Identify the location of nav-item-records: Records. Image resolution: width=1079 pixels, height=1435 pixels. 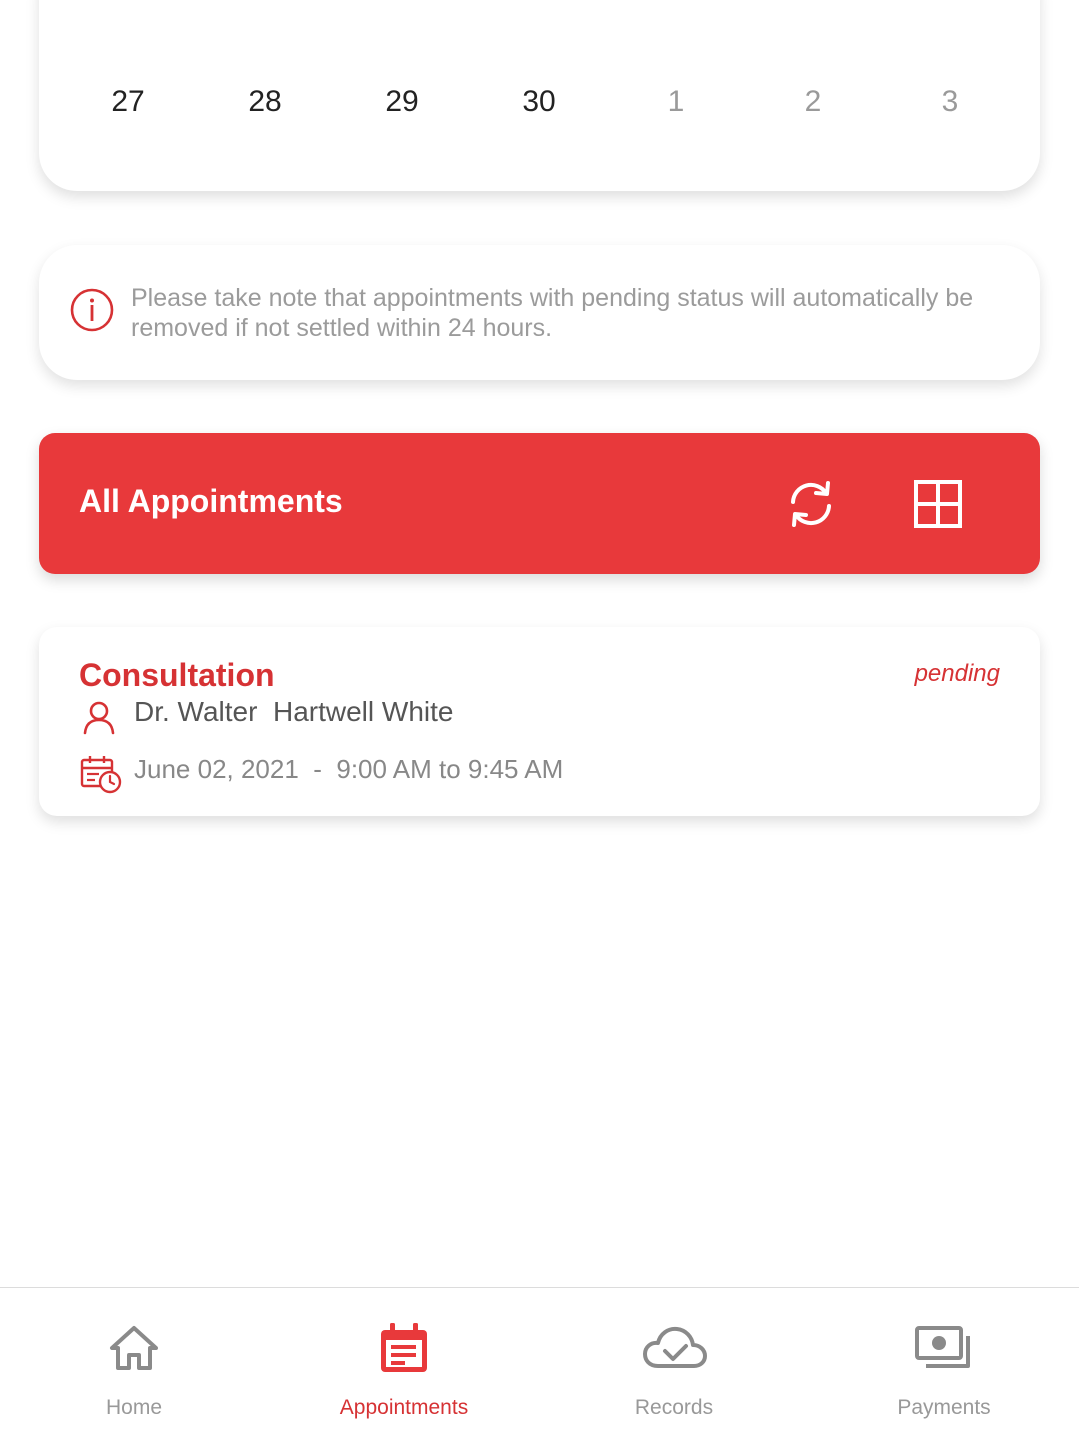
(674, 1361).